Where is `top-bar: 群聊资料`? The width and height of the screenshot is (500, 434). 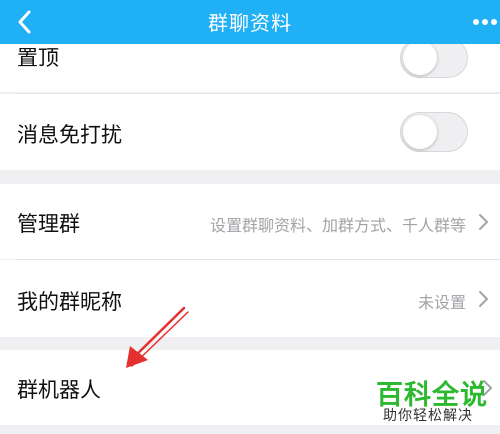 top-bar: 群聊资料 is located at coordinates (250, 22).